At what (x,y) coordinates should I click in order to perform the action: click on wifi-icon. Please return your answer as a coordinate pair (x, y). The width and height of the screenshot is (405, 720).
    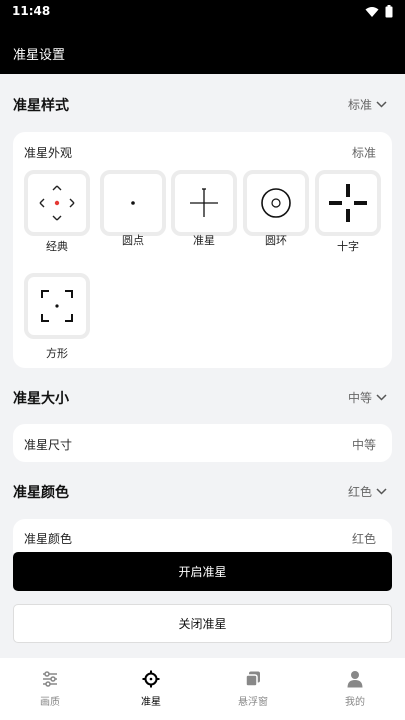
    Looking at the image, I should click on (372, 11).